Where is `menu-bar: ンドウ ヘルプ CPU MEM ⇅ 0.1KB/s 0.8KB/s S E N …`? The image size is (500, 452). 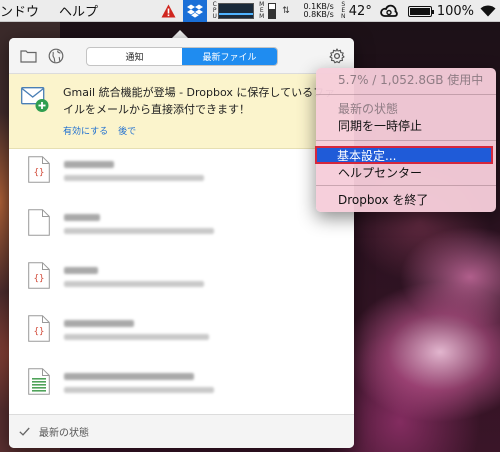 menu-bar: ンドウ ヘルプ CPU MEM ⇅ 0.1KB/s 0.8KB/s S E N … is located at coordinates (250, 11).